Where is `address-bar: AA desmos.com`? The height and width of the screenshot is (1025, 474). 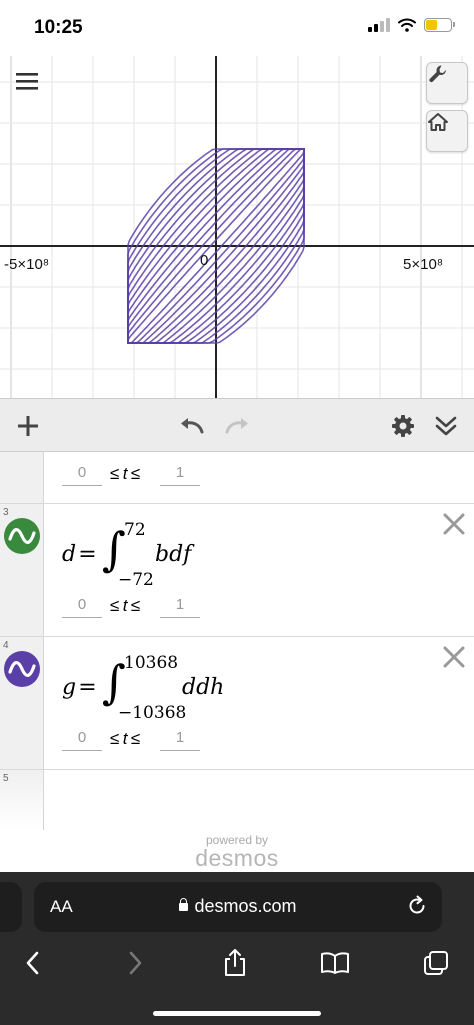 address-bar: AA desmos.com is located at coordinates (238, 907).